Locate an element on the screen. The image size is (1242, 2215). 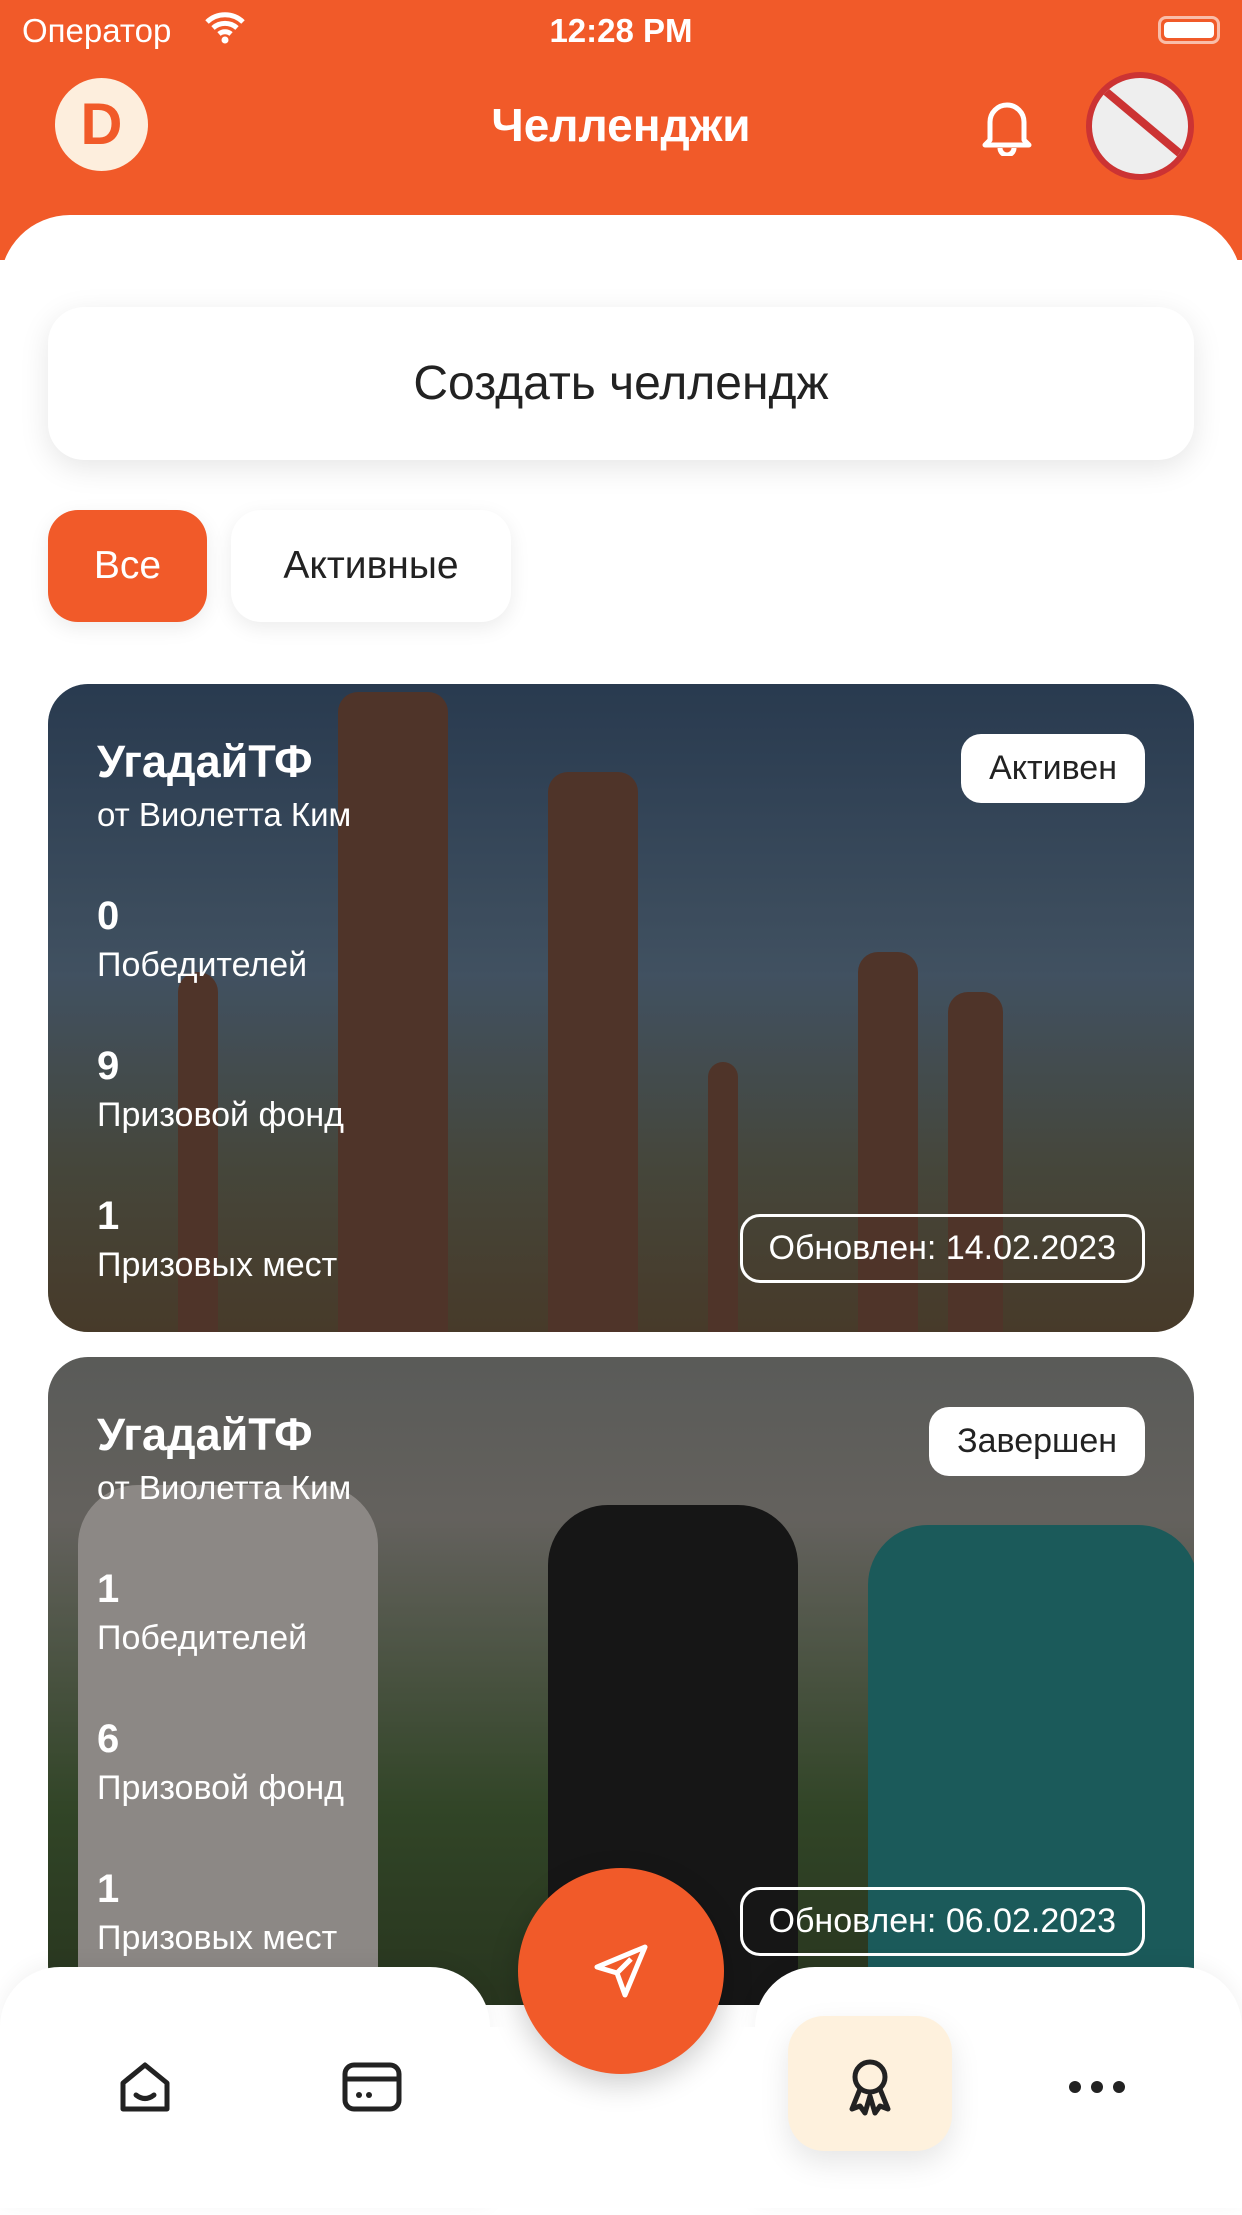
nav-more is located at coordinates (1097, 2087).